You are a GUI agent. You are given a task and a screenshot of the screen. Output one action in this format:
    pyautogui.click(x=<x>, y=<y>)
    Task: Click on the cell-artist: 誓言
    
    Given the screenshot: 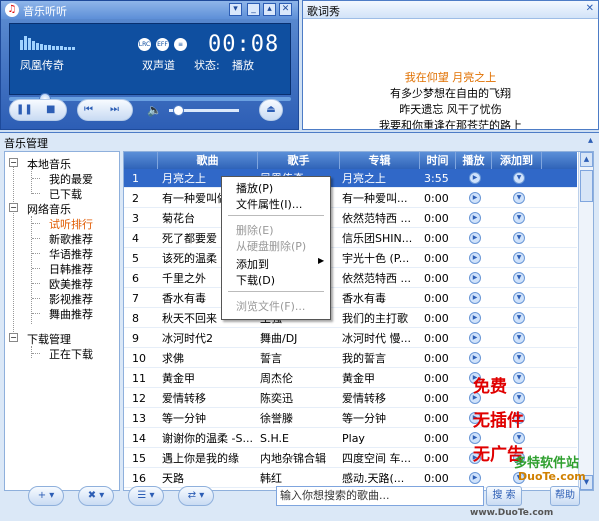 What is the action you would take?
    pyautogui.click(x=271, y=358)
    